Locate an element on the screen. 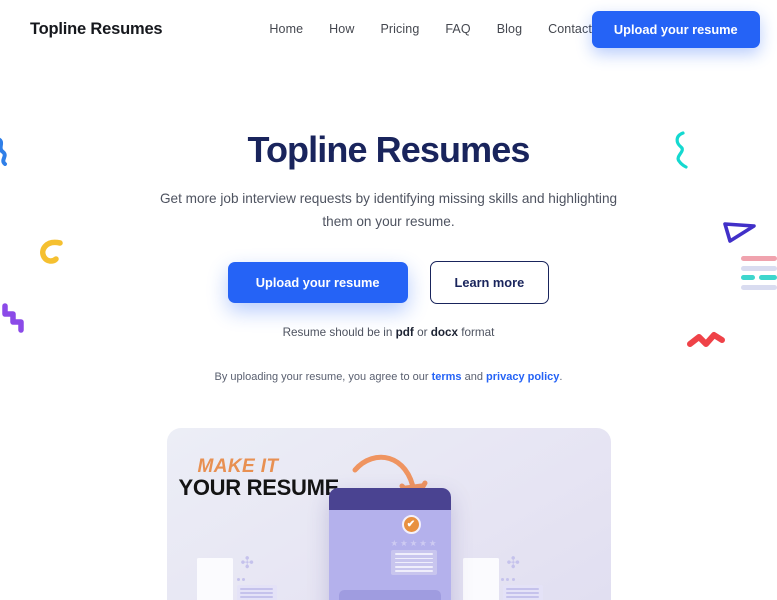 The width and height of the screenshot is (777, 600). terms-note-suffix: . is located at coordinates (561, 377).